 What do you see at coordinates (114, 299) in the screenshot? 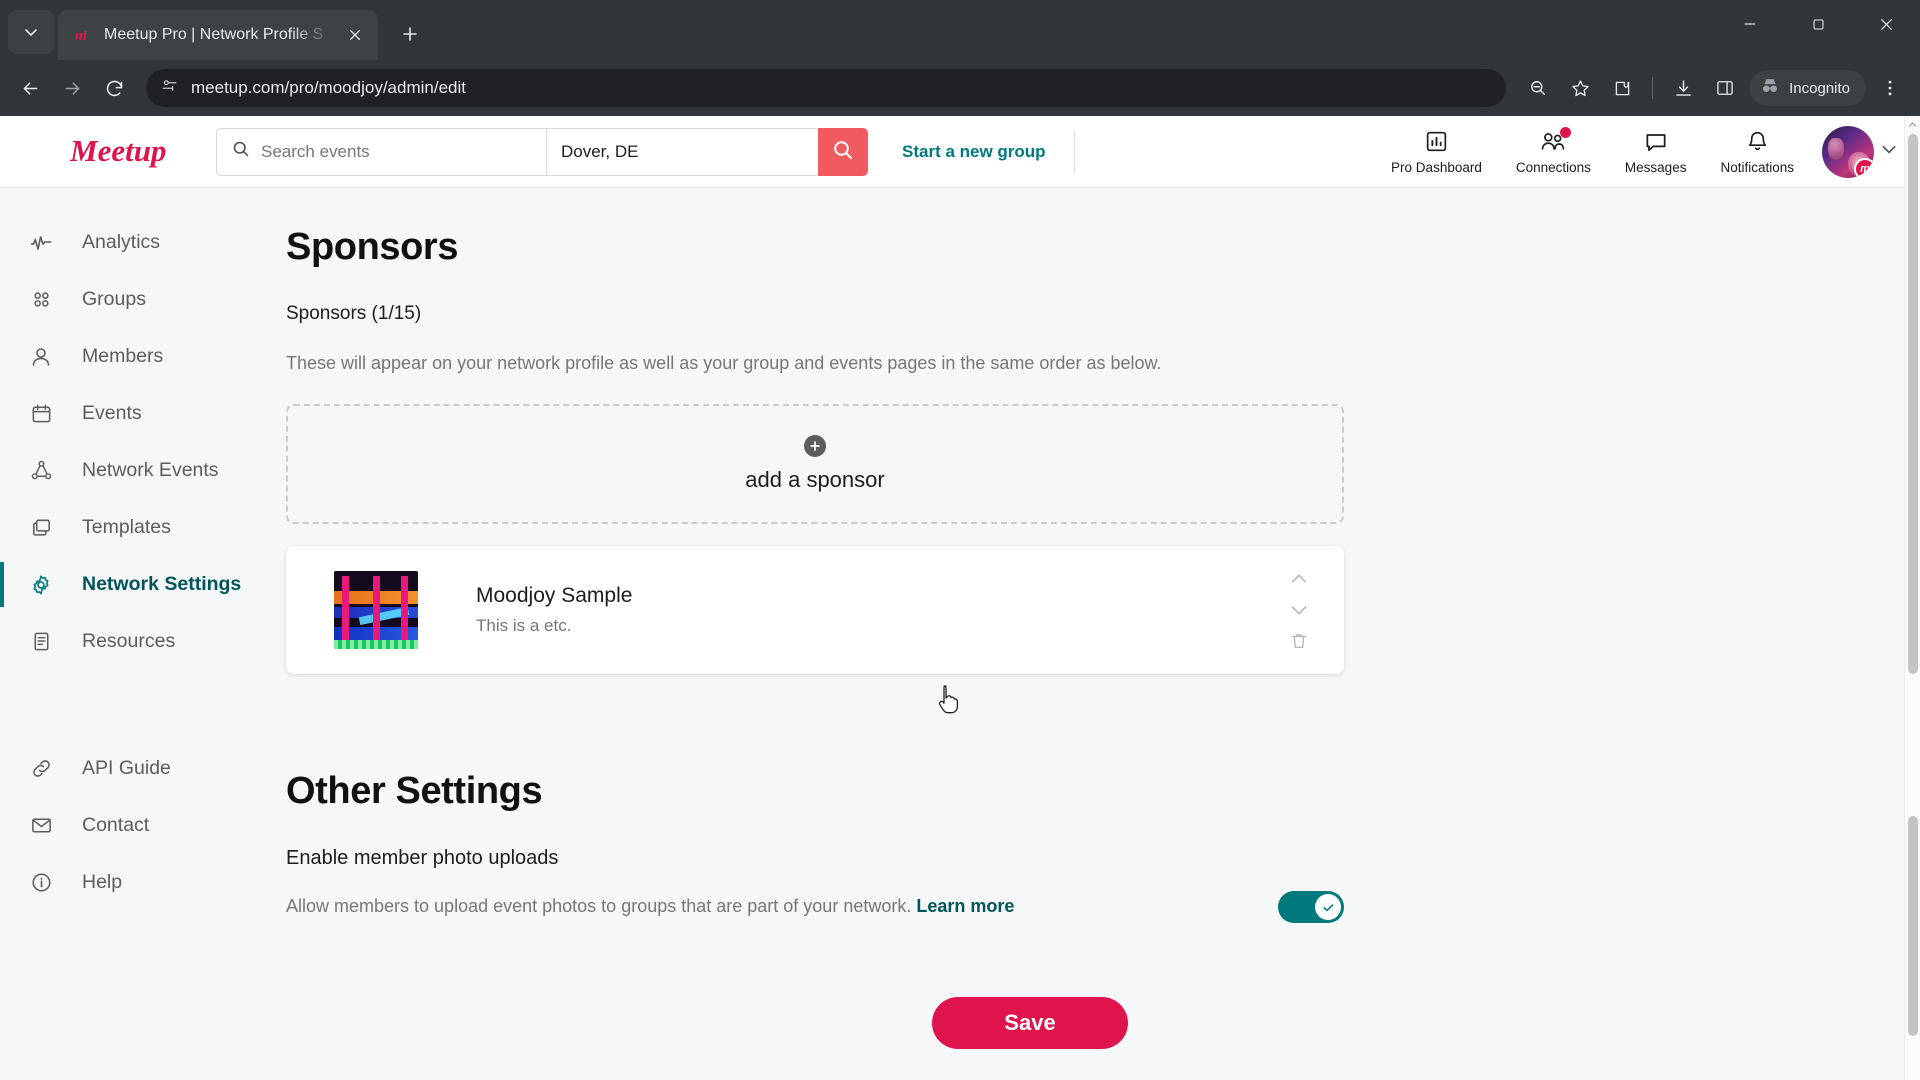
I see `sidebar-item-label: Groups` at bounding box center [114, 299].